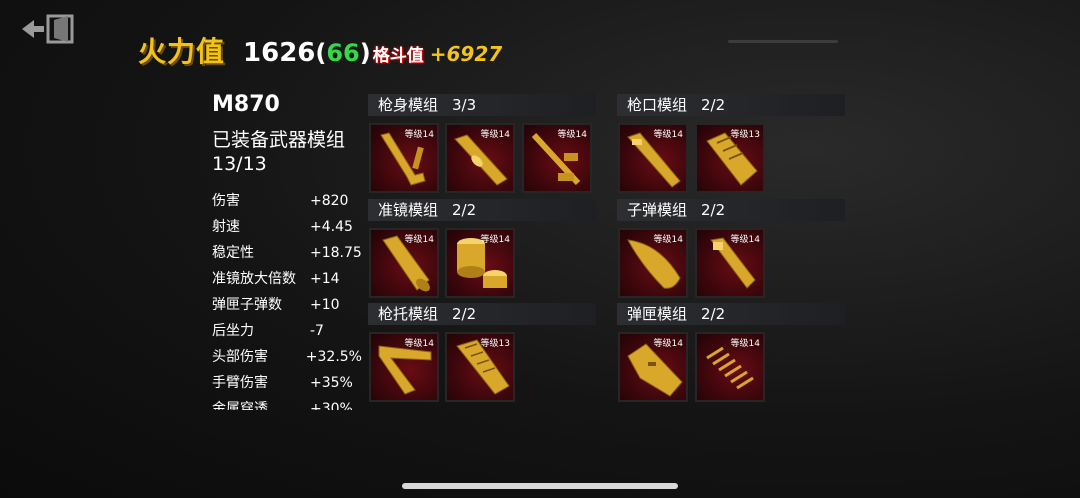 This screenshot has width=1080, height=498. What do you see at coordinates (408, 105) in the screenshot?
I see `section-title: 枪身模组` at bounding box center [408, 105].